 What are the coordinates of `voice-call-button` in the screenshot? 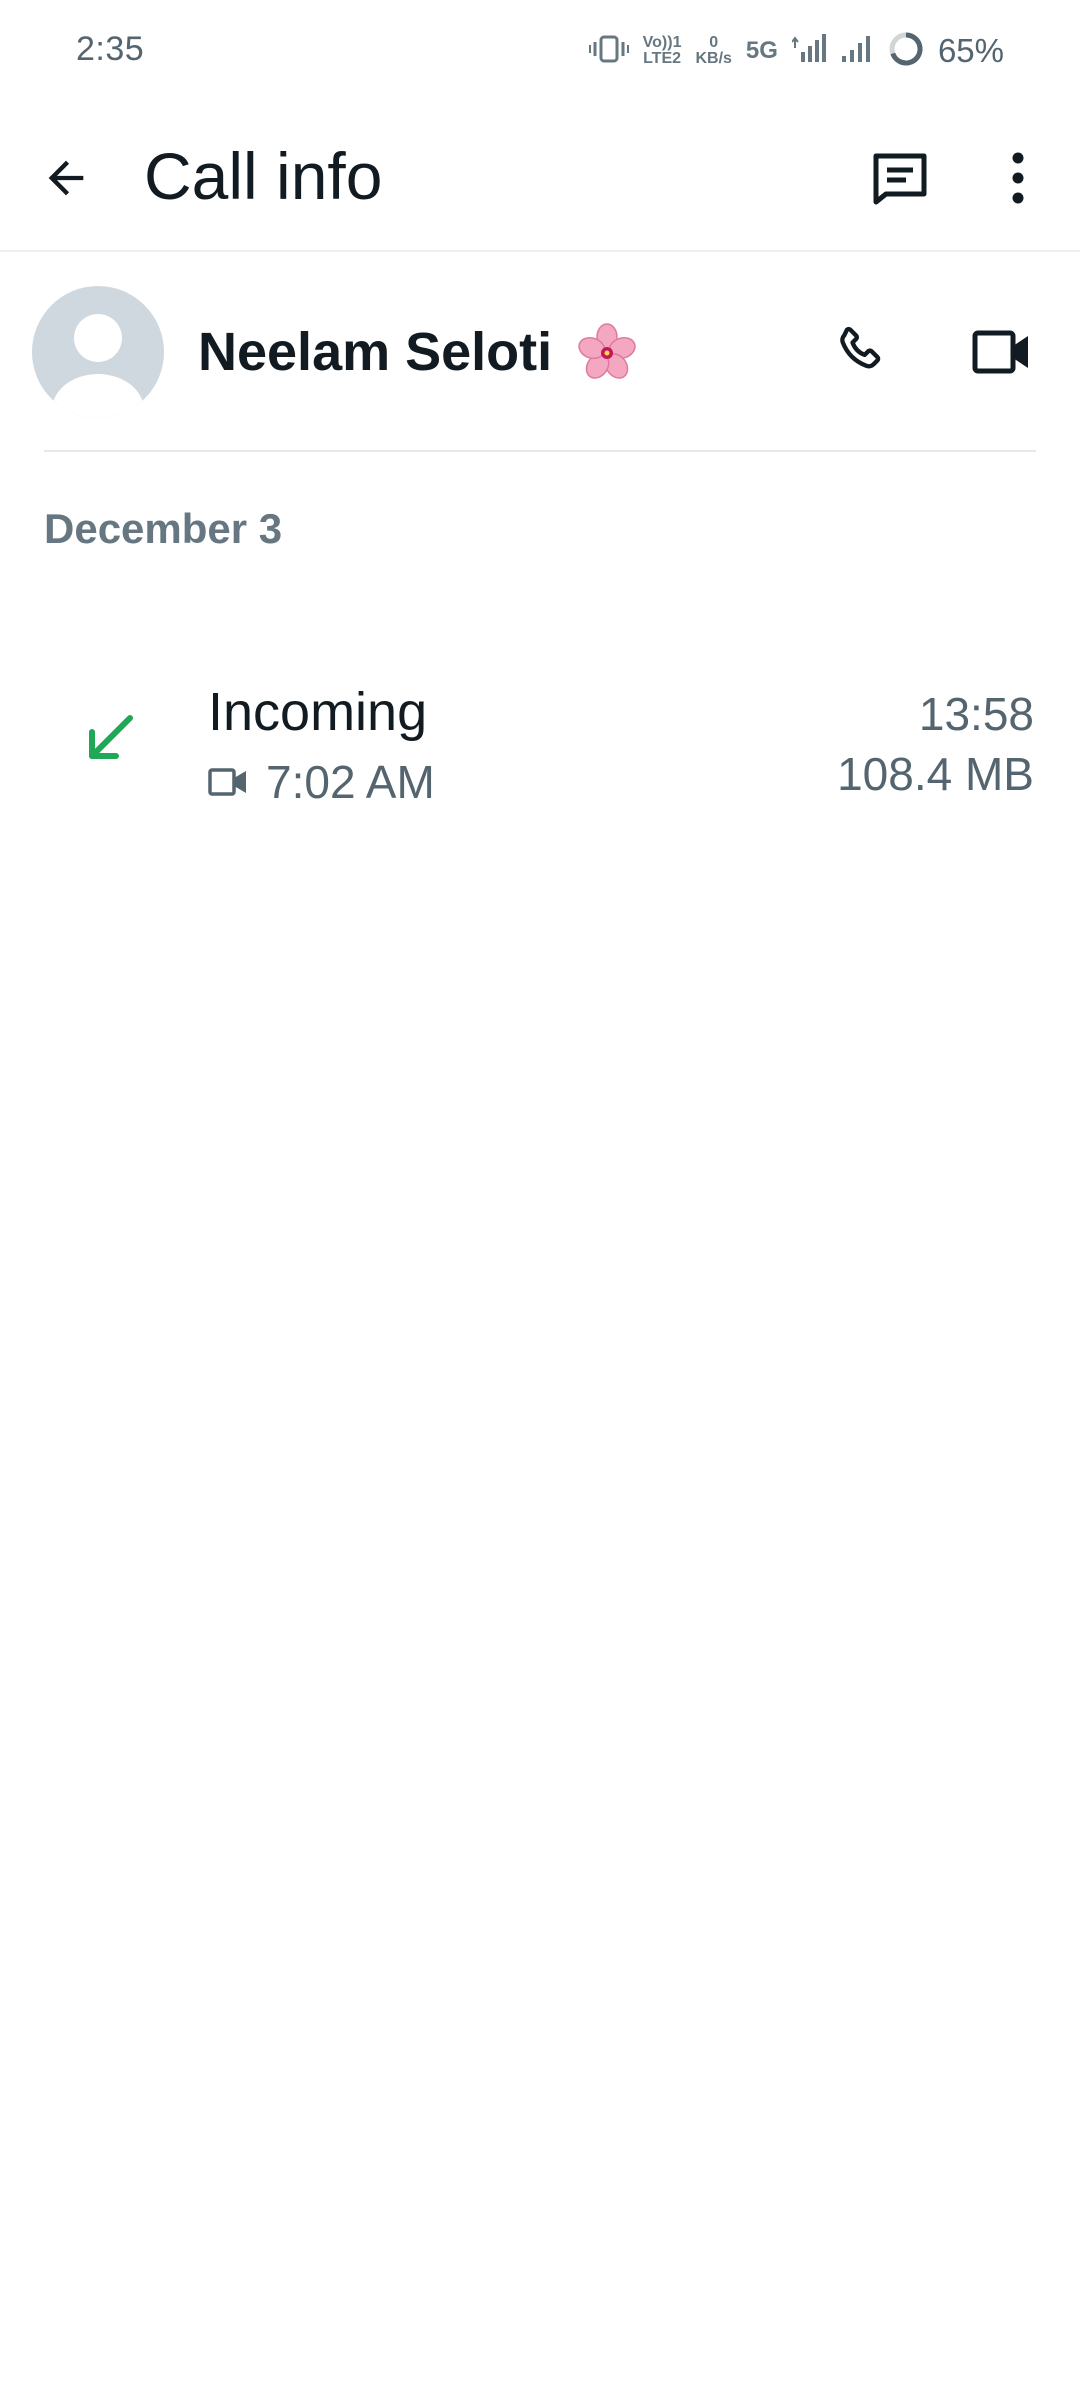 It's located at (860, 352).